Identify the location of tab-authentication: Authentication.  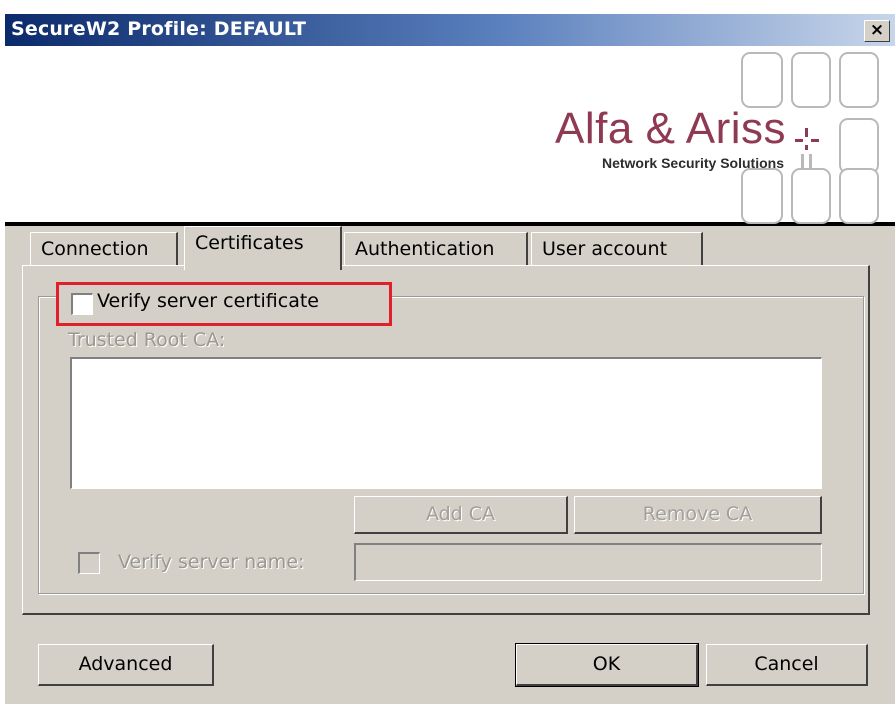
(436, 249).